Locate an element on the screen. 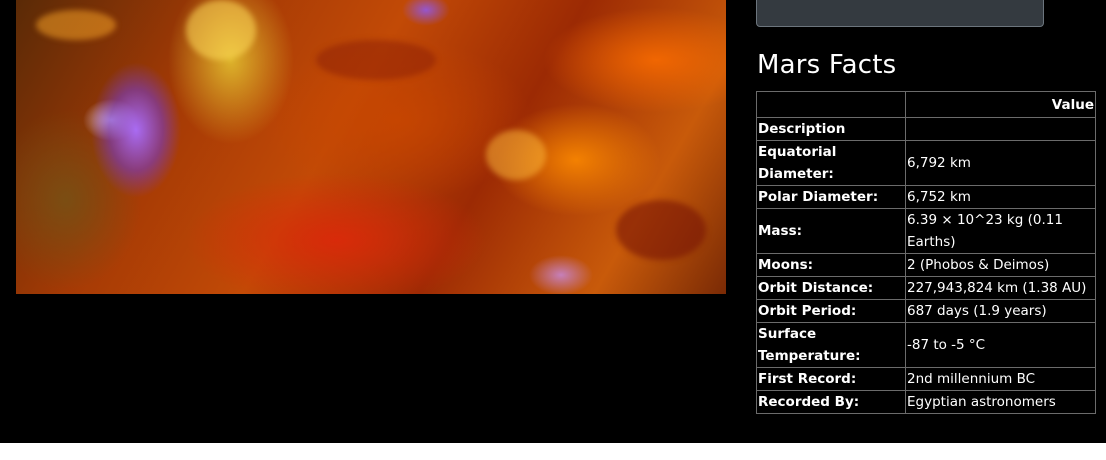 The width and height of the screenshot is (1106, 460). table-row: Orbit Period: 687 days (1.9 years) is located at coordinates (926, 311).